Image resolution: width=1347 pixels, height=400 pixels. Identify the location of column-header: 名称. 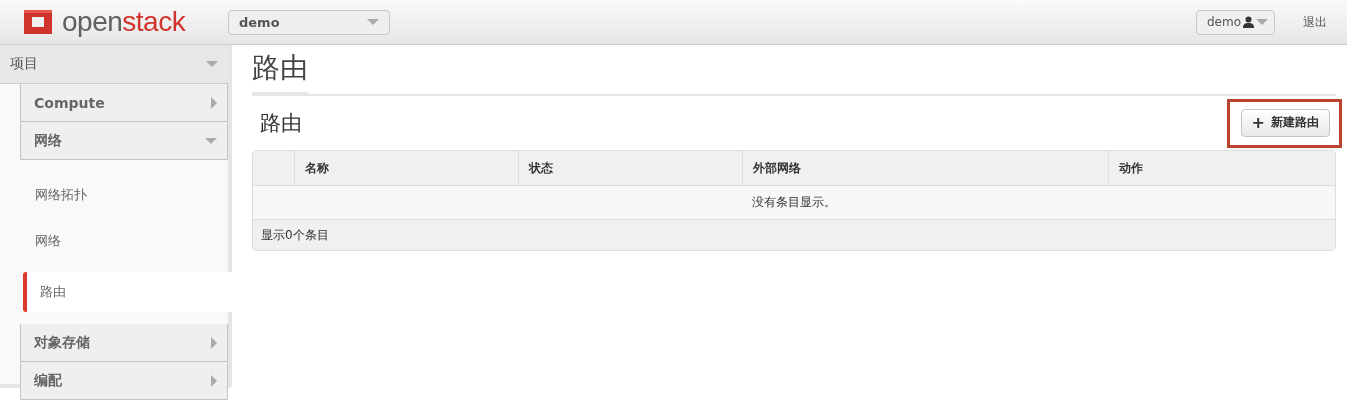
(406, 168).